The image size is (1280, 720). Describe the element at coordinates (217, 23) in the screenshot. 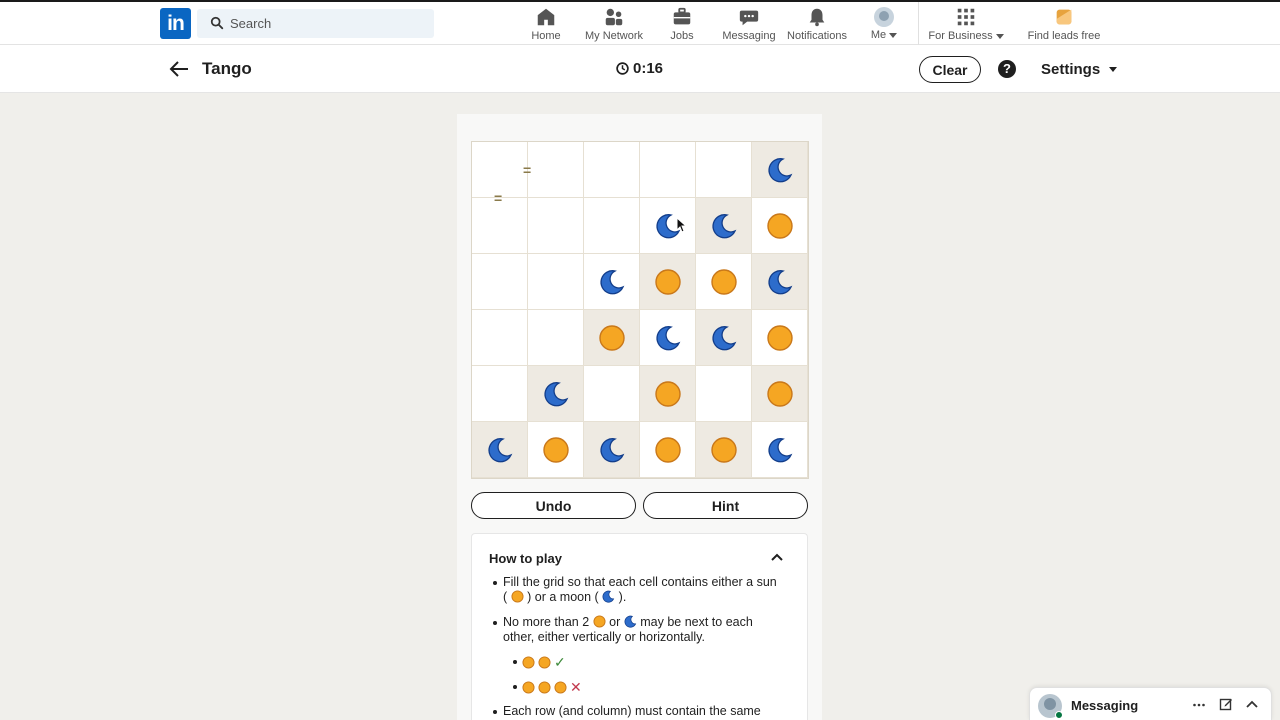

I see `search-icon` at that location.